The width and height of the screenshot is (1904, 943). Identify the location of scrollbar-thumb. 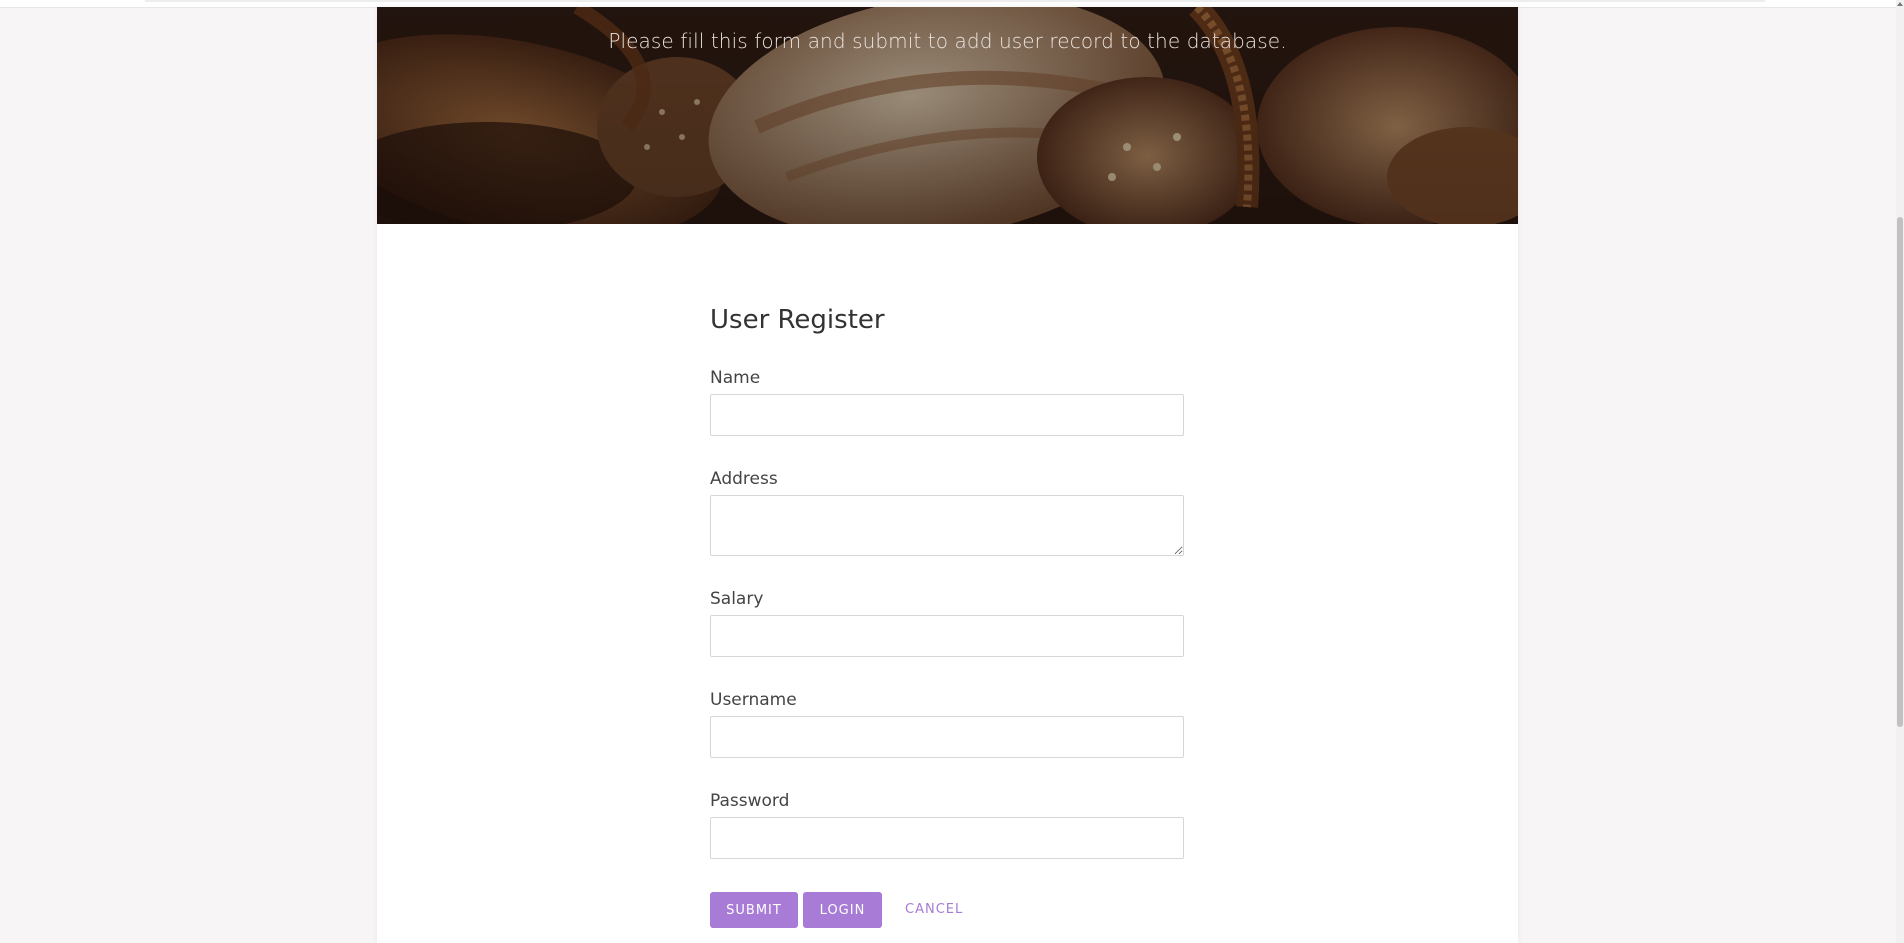
(1900, 472).